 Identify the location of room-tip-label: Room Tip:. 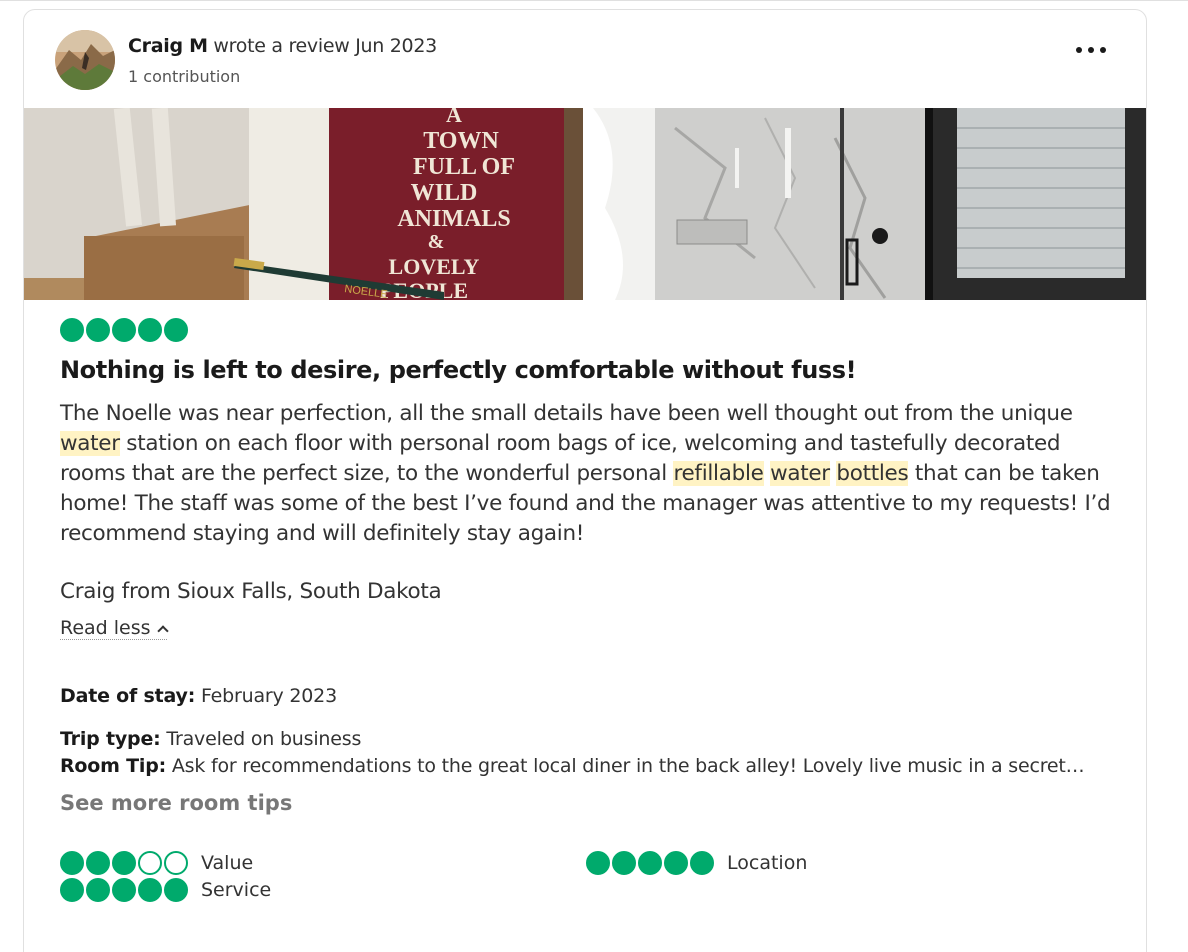
(113, 766).